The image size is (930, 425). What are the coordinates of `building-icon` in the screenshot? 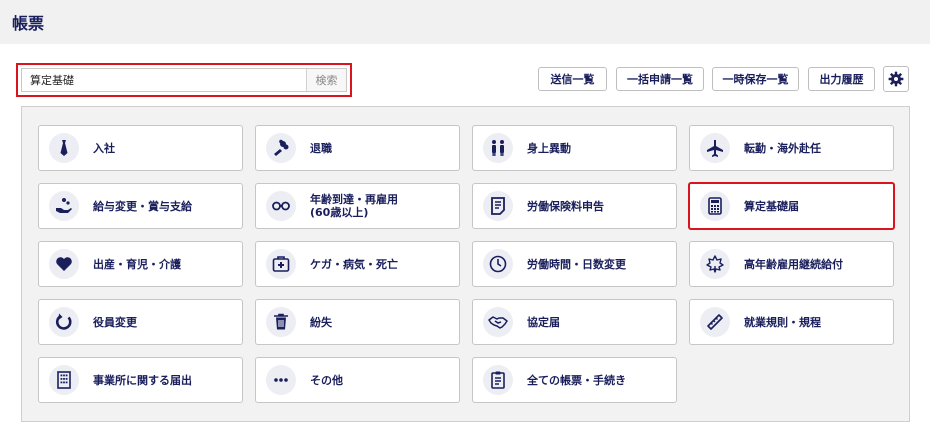 It's located at (64, 380).